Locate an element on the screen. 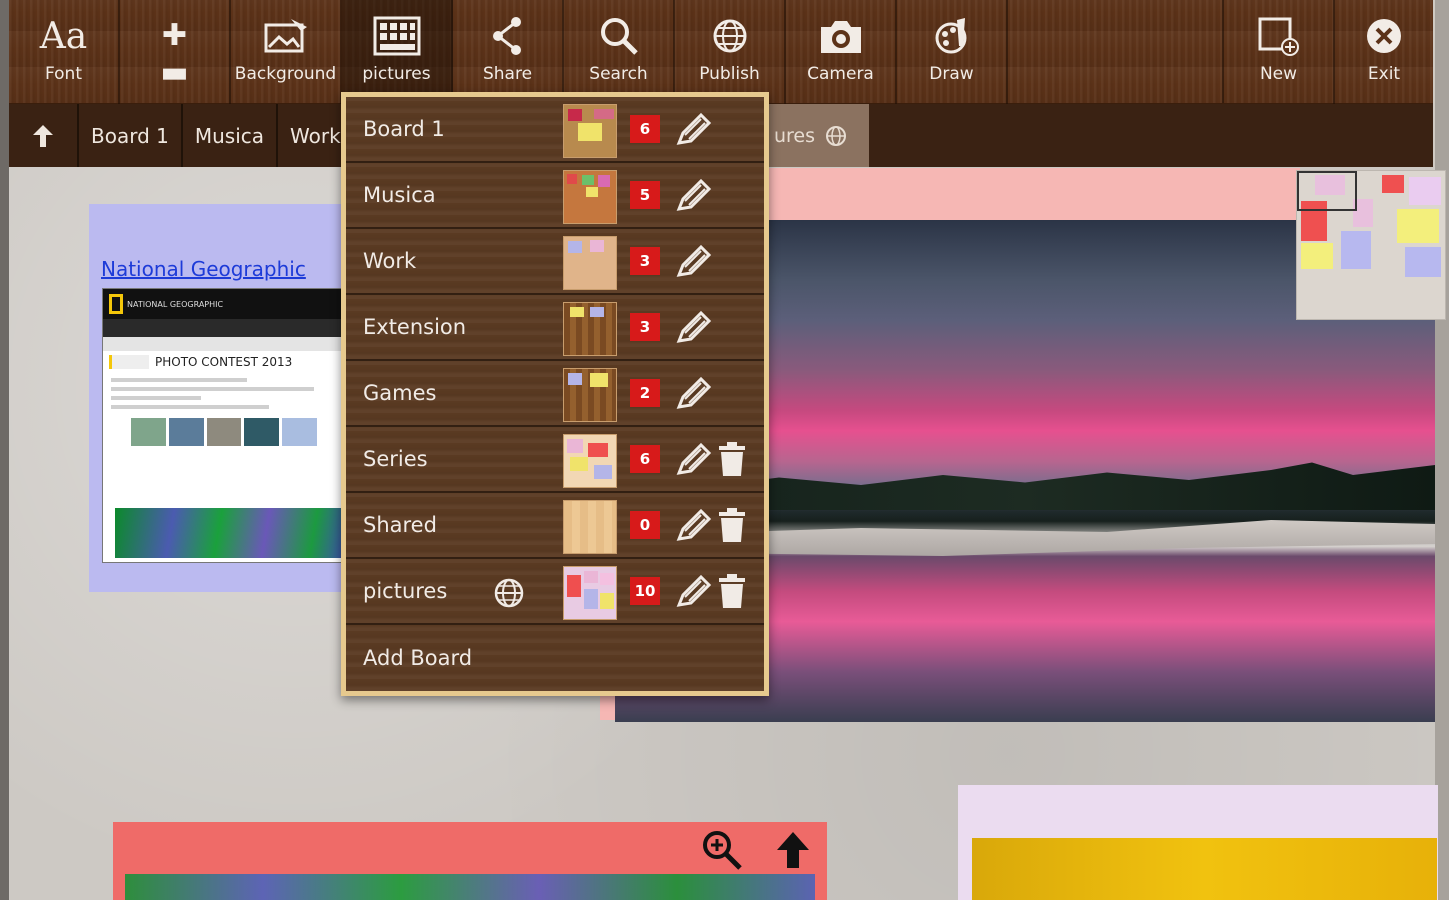 This screenshot has width=1449, height=900. board-item-series: Series 6 is located at coordinates (555, 460).